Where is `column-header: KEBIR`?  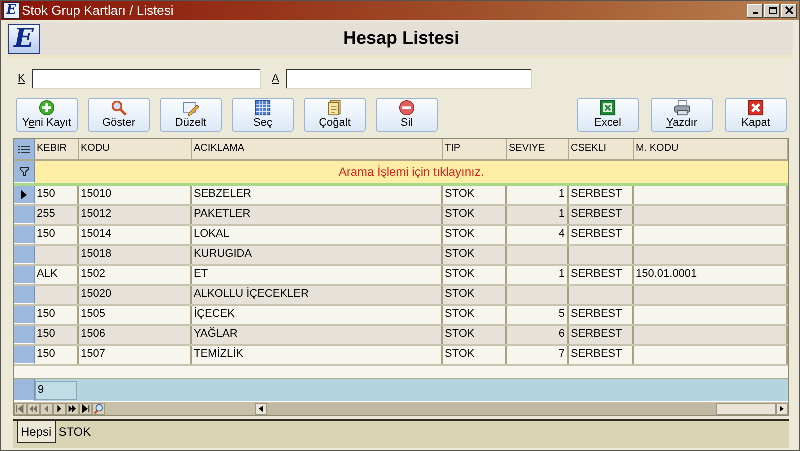 column-header: KEBIR is located at coordinates (57, 149).